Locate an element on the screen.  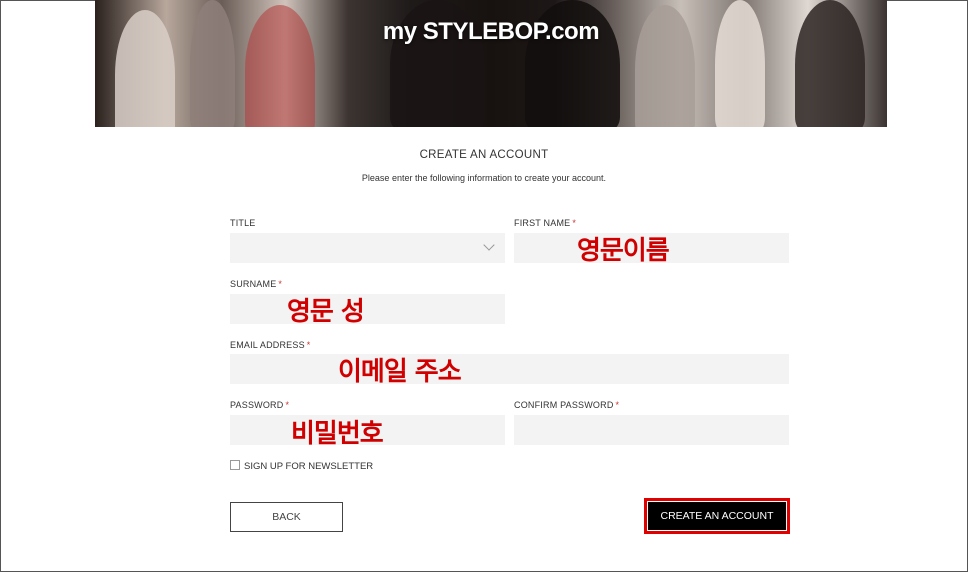
surname-field is located at coordinates (367, 309).